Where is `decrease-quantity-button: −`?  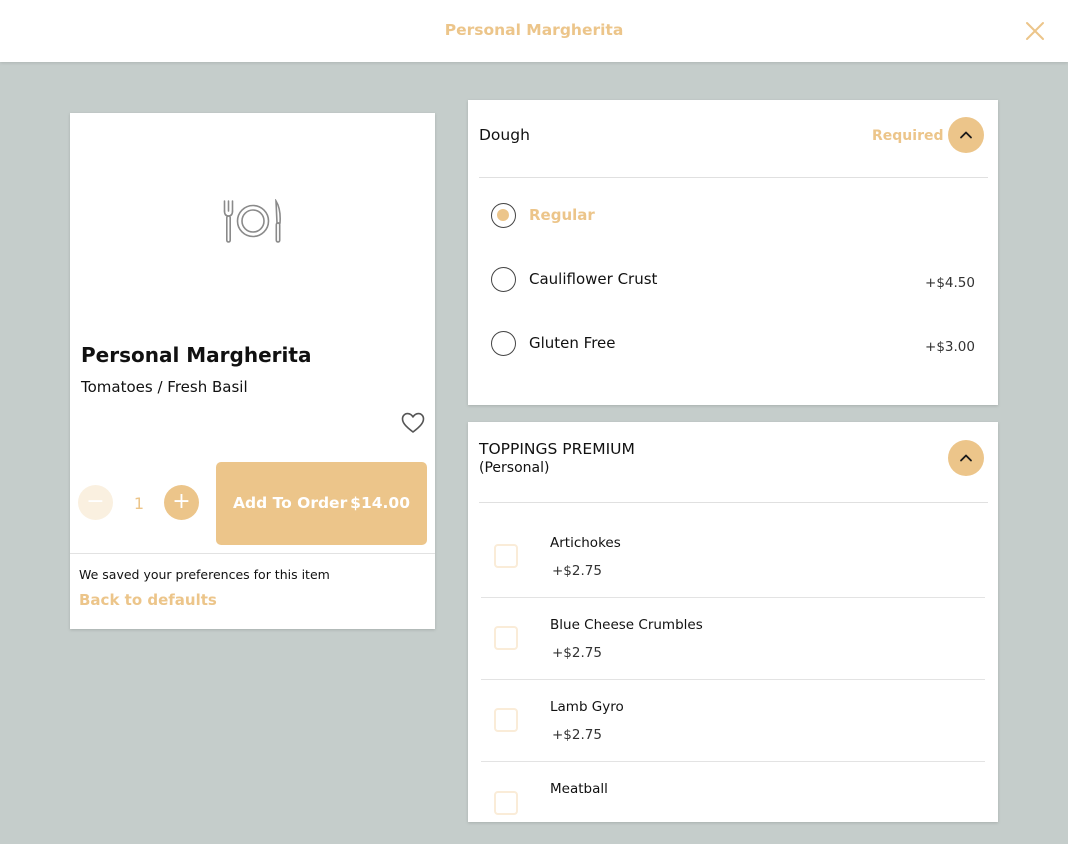 decrease-quantity-button: − is located at coordinates (95, 502).